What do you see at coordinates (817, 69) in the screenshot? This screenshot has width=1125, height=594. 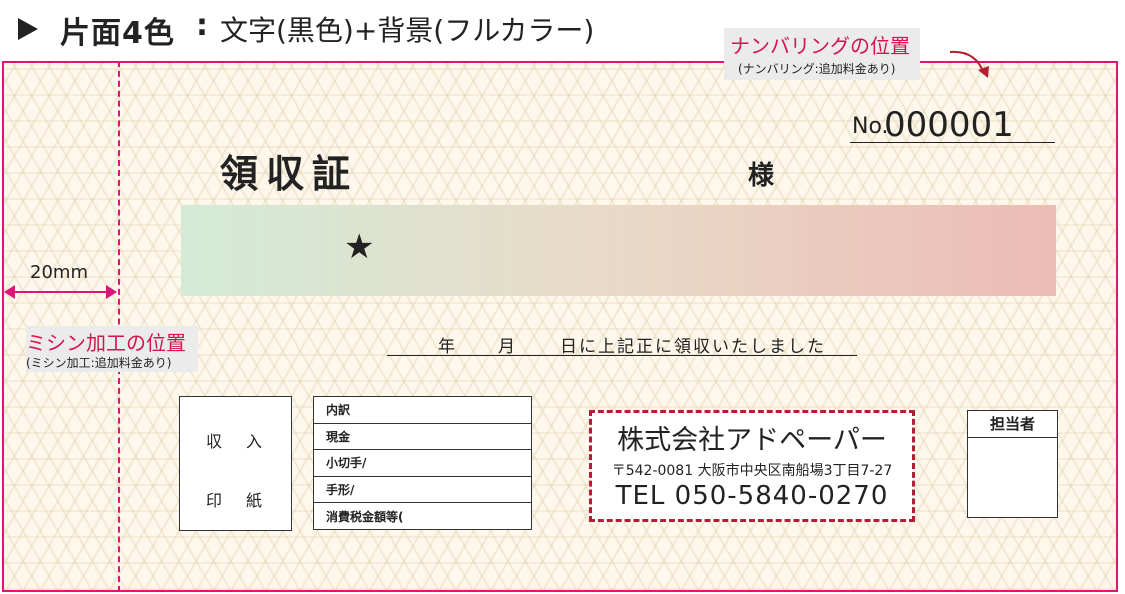 I see `numbering-callout-note: (ナンバリング:追加料金あり)` at bounding box center [817, 69].